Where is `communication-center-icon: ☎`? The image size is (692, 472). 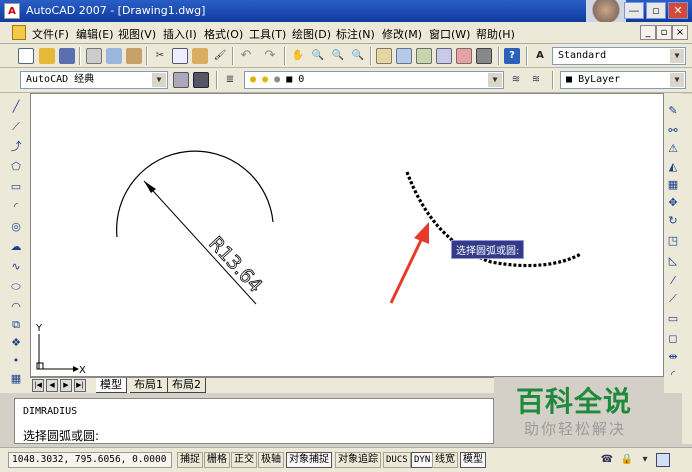 communication-center-icon: ☎ is located at coordinates (607, 460).